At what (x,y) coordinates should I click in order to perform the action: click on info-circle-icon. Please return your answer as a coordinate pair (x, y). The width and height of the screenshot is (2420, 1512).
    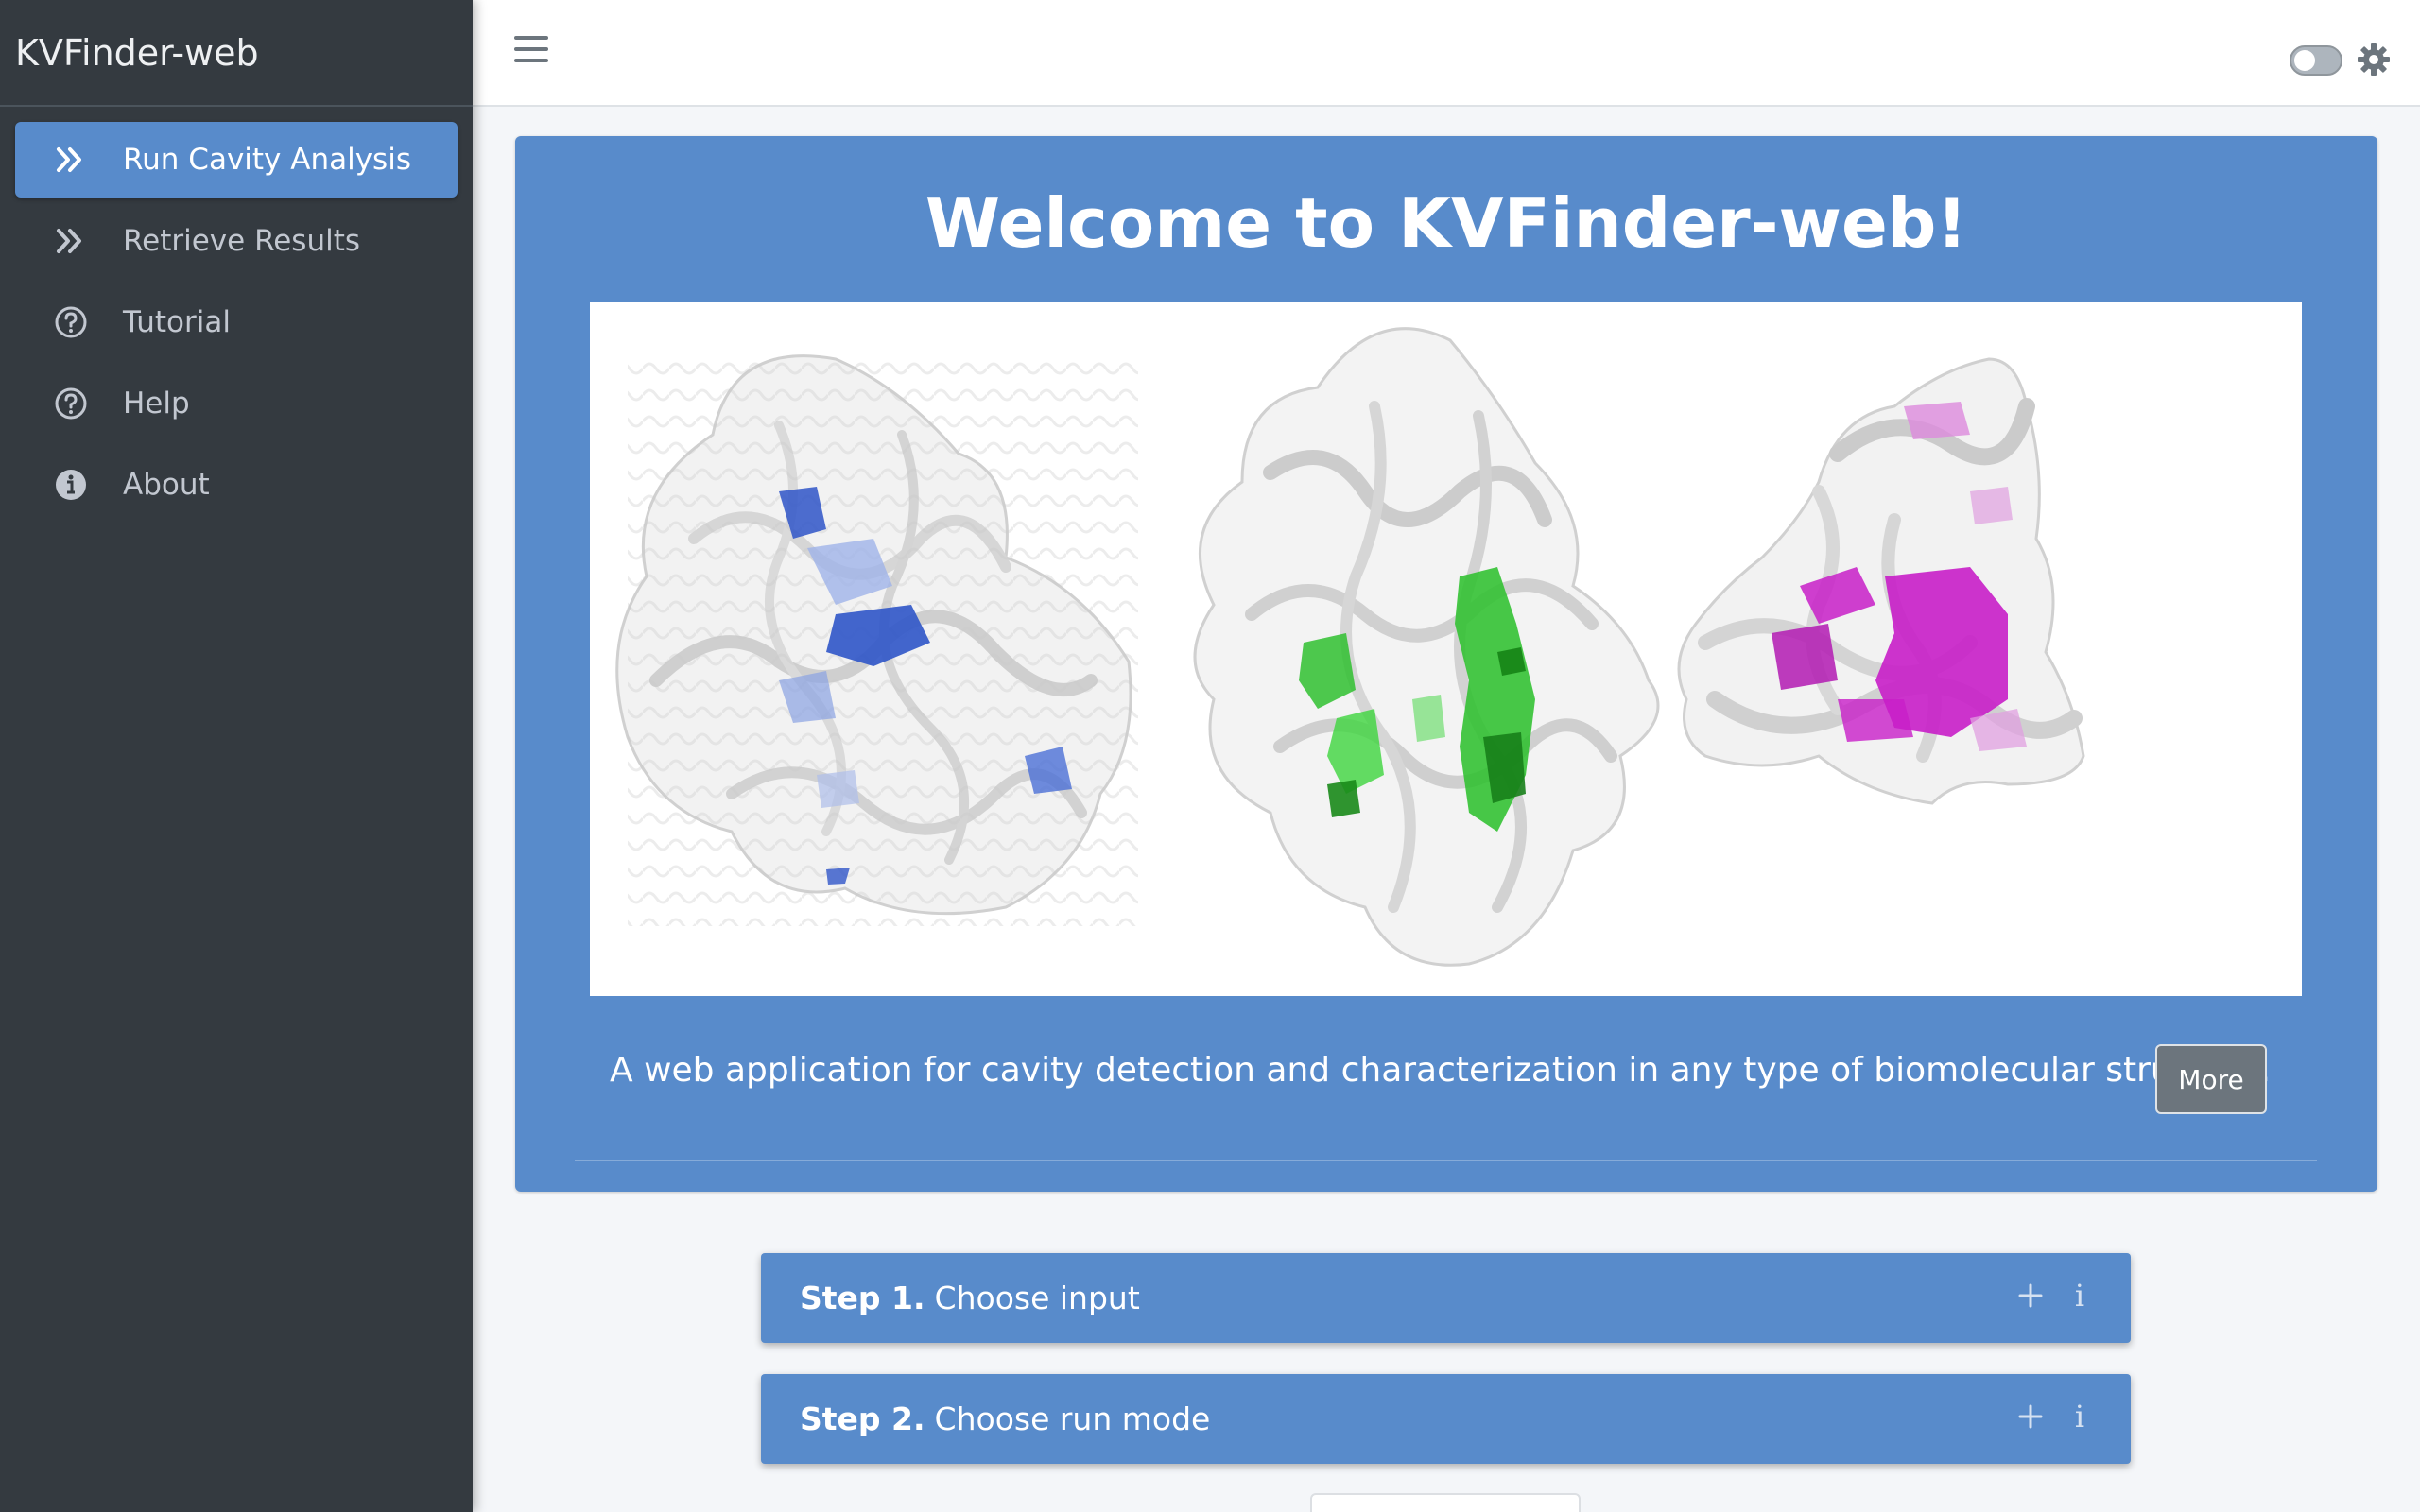
    Looking at the image, I should click on (71, 485).